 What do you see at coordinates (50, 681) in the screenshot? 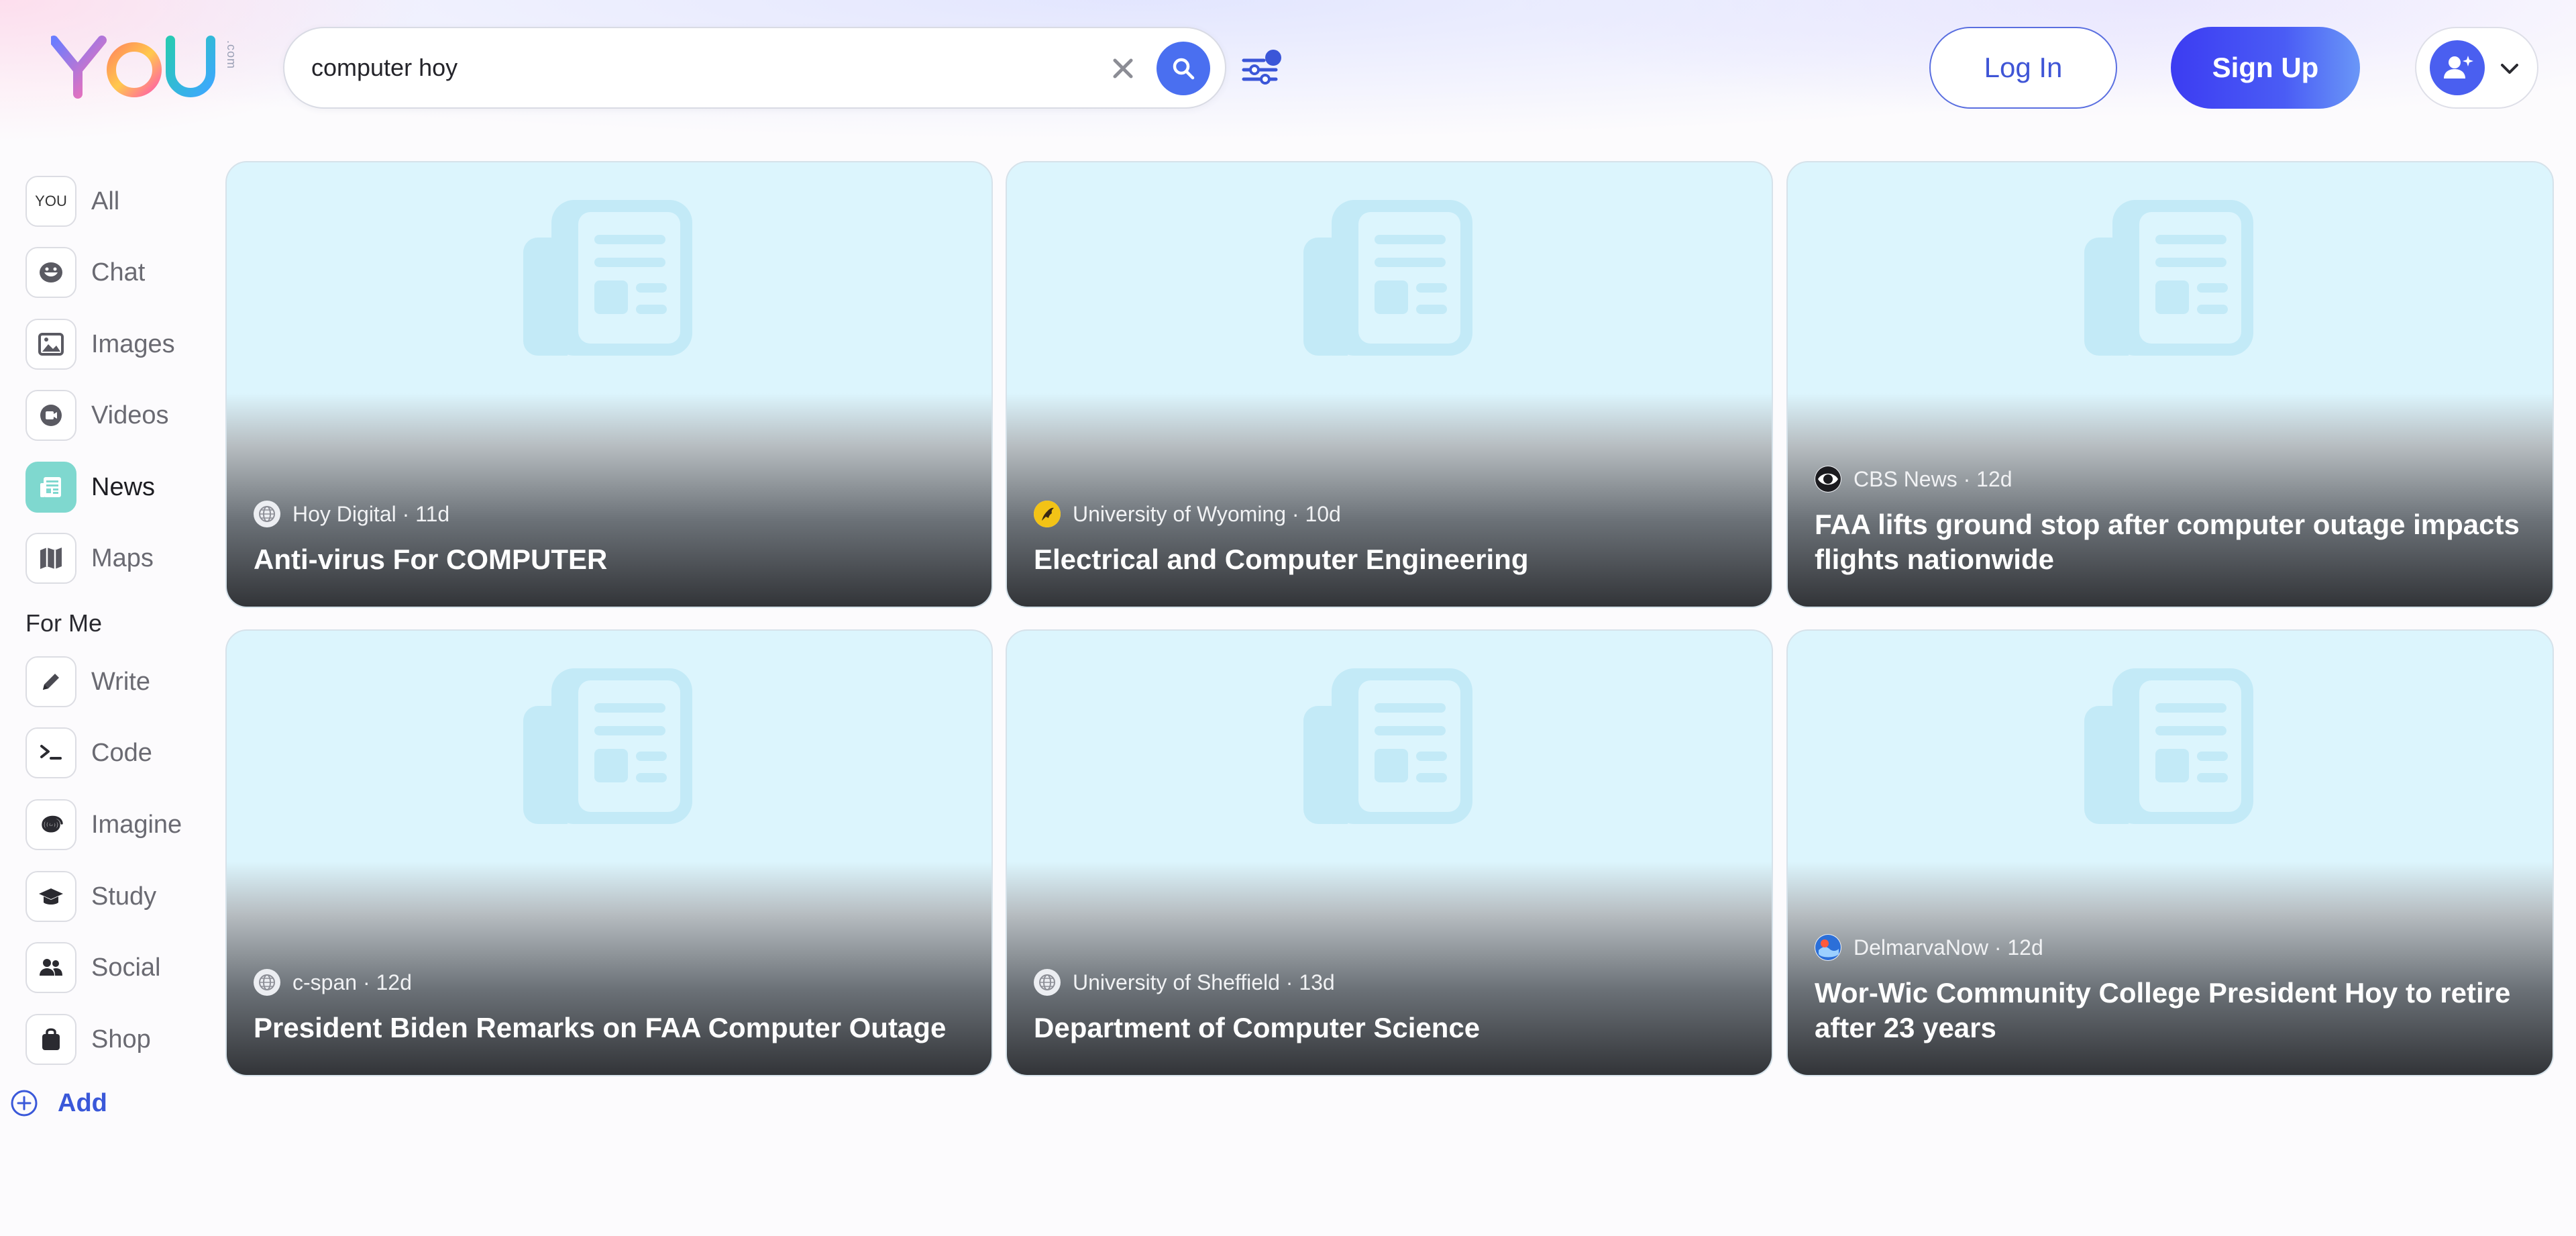
I see `pencil-icon` at bounding box center [50, 681].